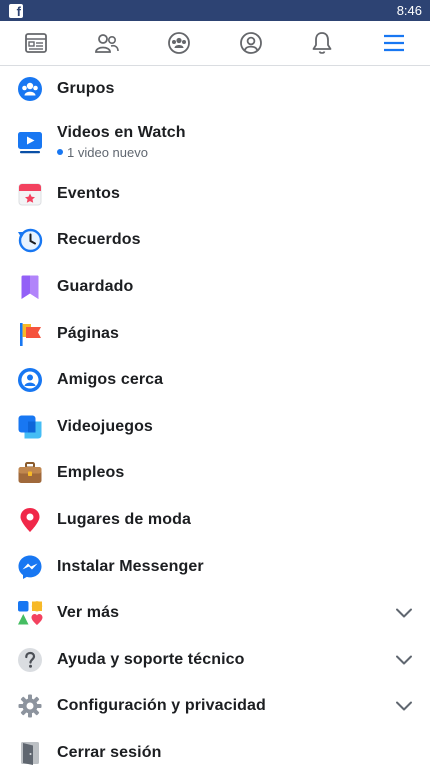 The width and height of the screenshot is (430, 776). Describe the element at coordinates (16, 11) in the screenshot. I see `facebook-notification-icon: f` at that location.